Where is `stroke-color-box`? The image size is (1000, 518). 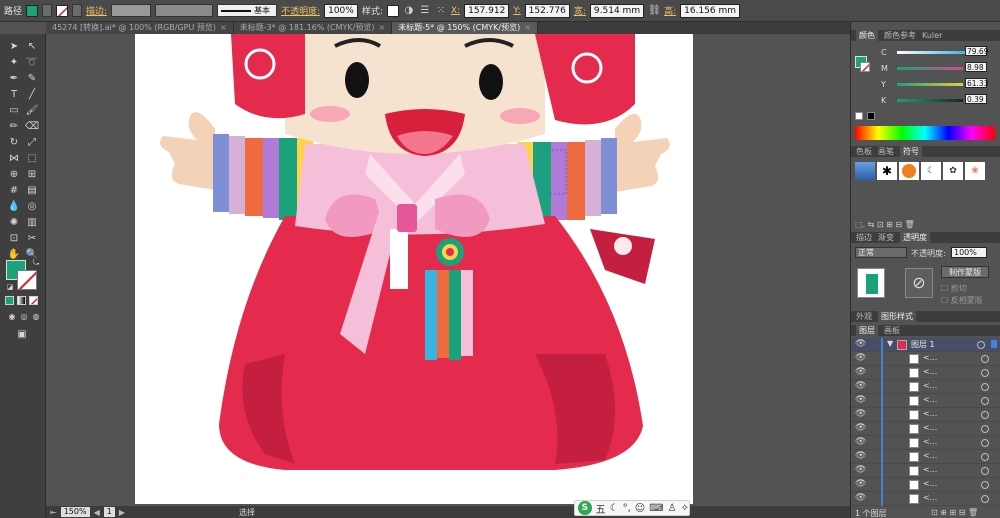 stroke-color-box is located at coordinates (27, 280).